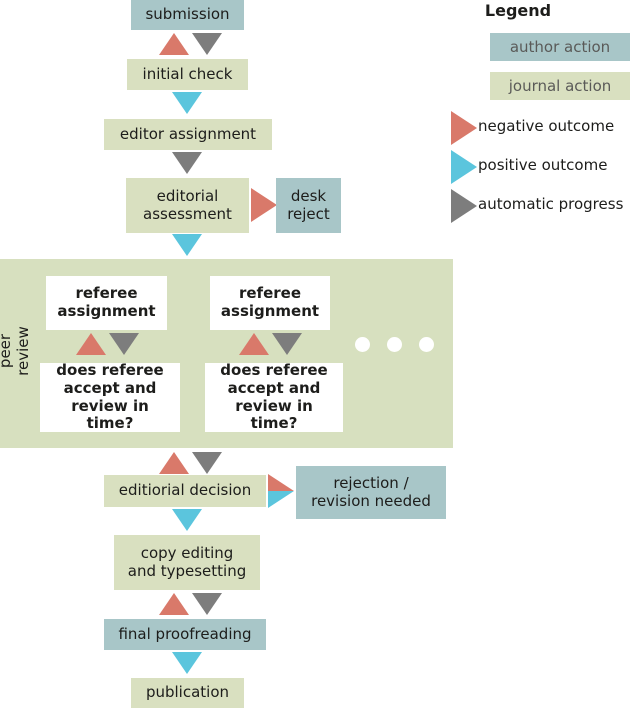  I want to click on legend-swatch-journal-action: journal action, so click(560, 86).